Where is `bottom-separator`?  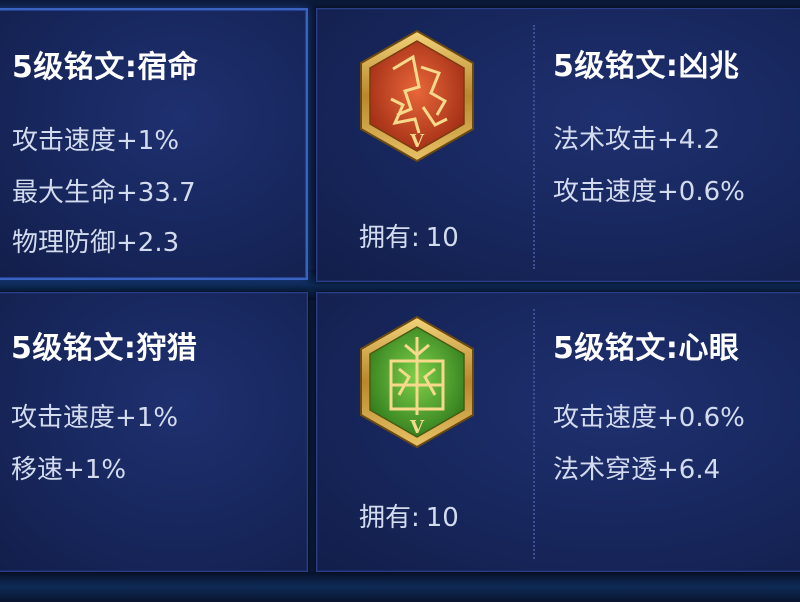 bottom-separator is located at coordinates (400, 587).